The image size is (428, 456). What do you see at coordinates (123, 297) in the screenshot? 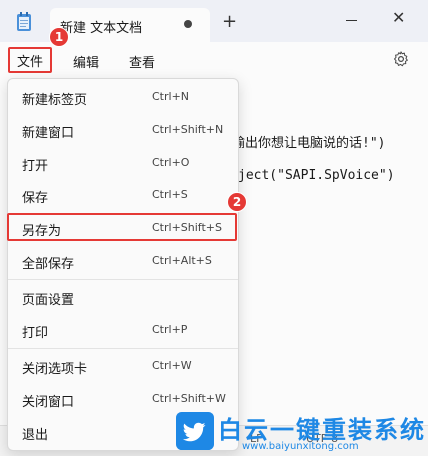
I see `menu-item-page-setup: 页面设置` at bounding box center [123, 297].